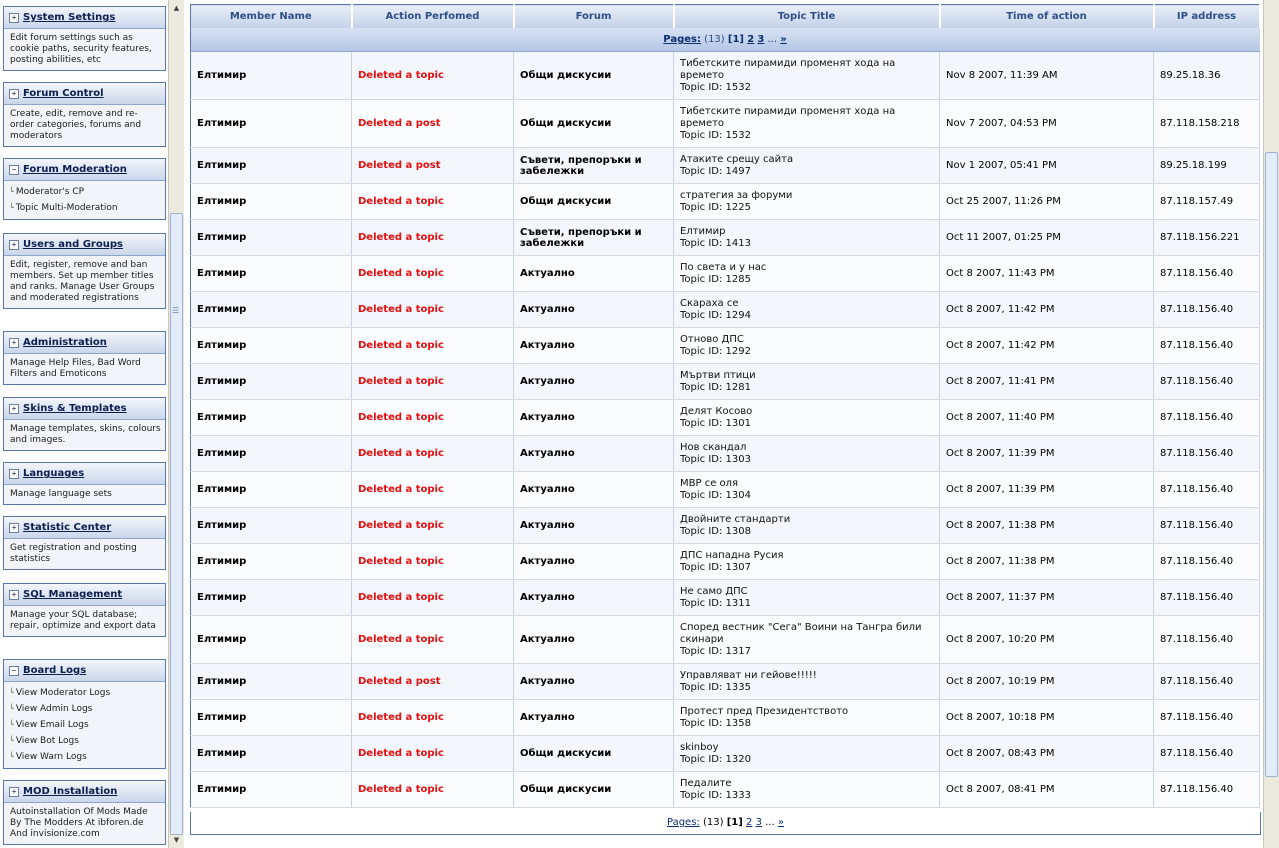 This screenshot has width=1279, height=848. I want to click on menu-header-forum-moderation: − Forum Moderation, so click(84, 170).